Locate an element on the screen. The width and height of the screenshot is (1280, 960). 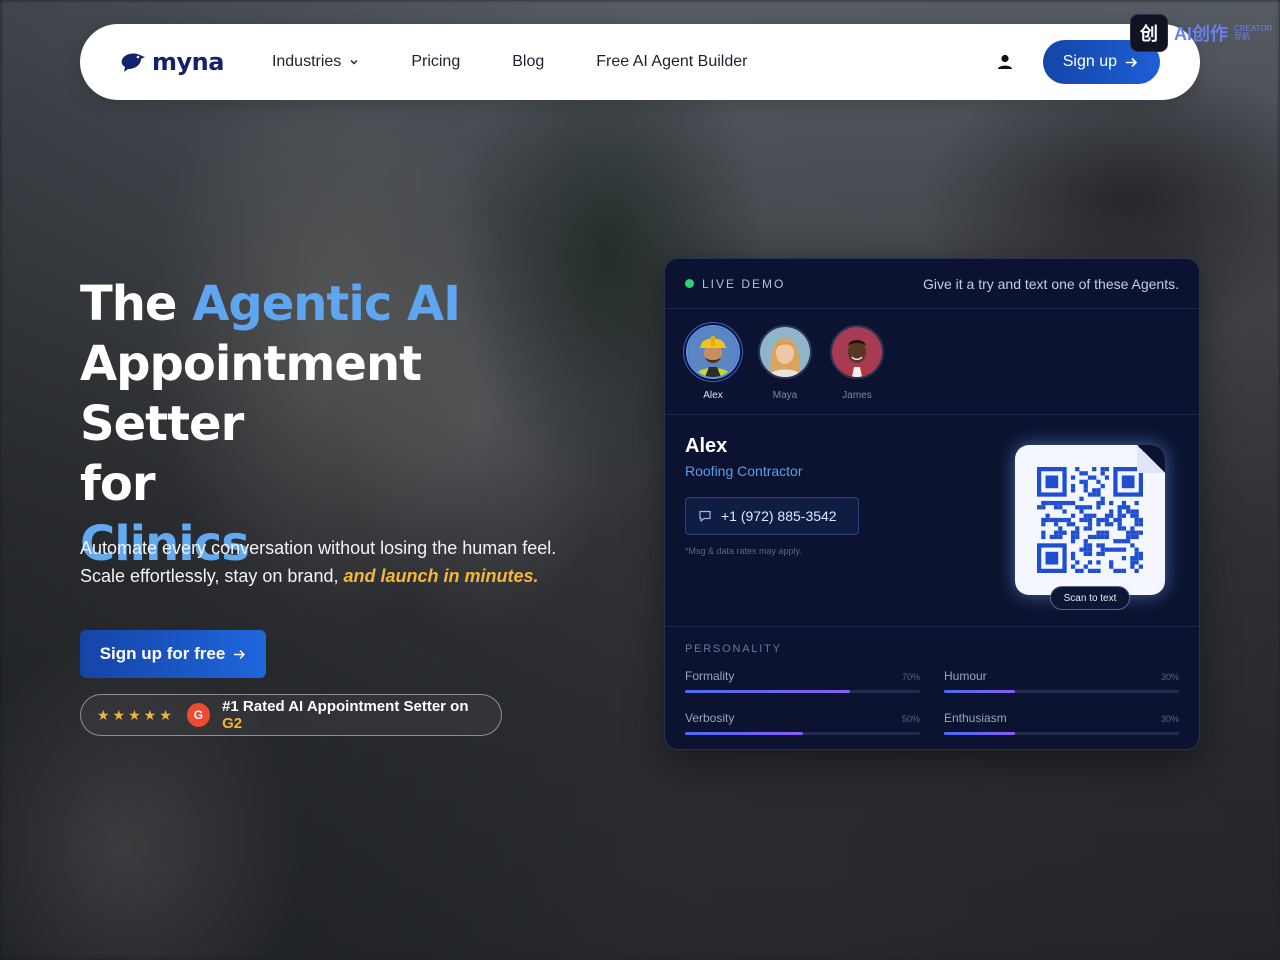
nav-link-label: Pricing is located at coordinates (436, 61).